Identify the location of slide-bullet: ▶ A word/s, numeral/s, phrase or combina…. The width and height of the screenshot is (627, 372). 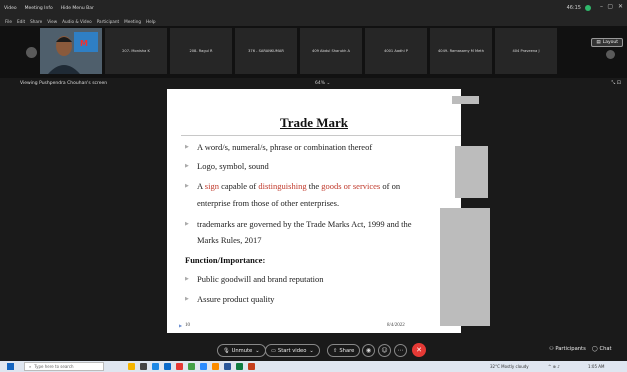
(278, 147).